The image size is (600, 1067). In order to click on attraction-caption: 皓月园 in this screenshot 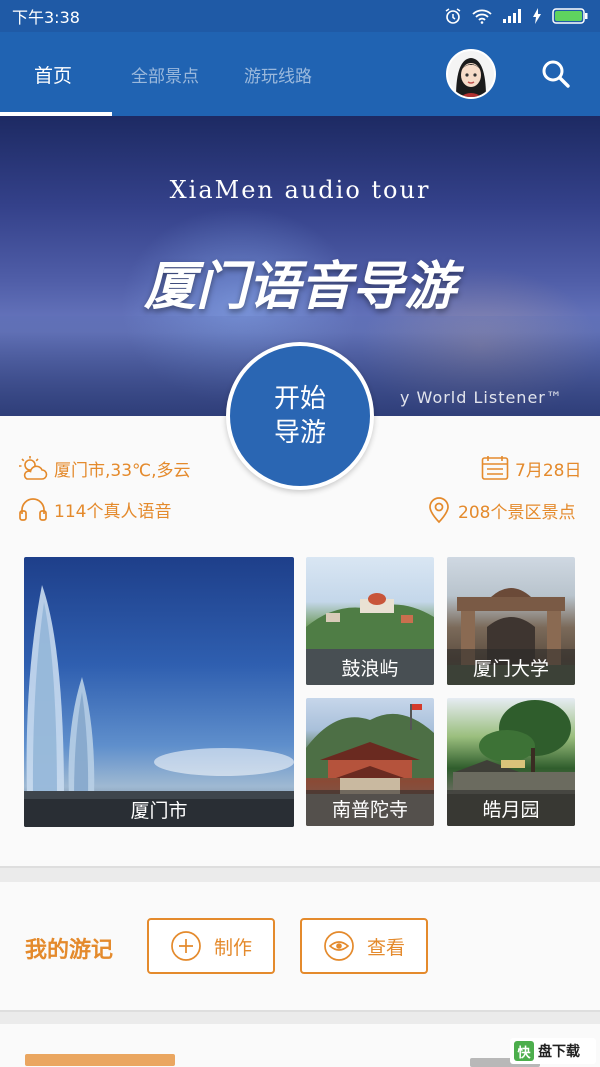, I will do `click(511, 808)`.